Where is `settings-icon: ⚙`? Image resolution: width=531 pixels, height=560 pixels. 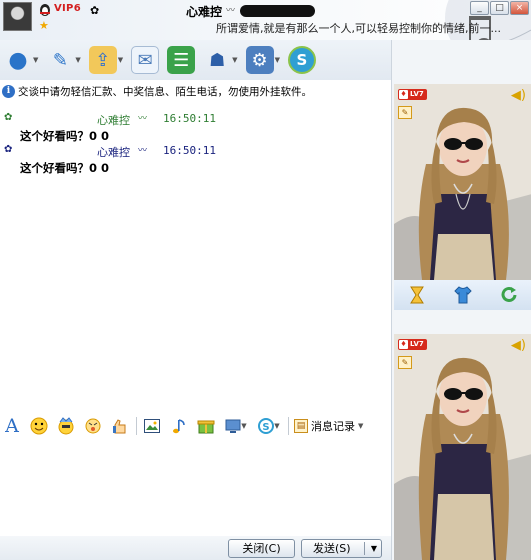 settings-icon: ⚙ is located at coordinates (259, 60).